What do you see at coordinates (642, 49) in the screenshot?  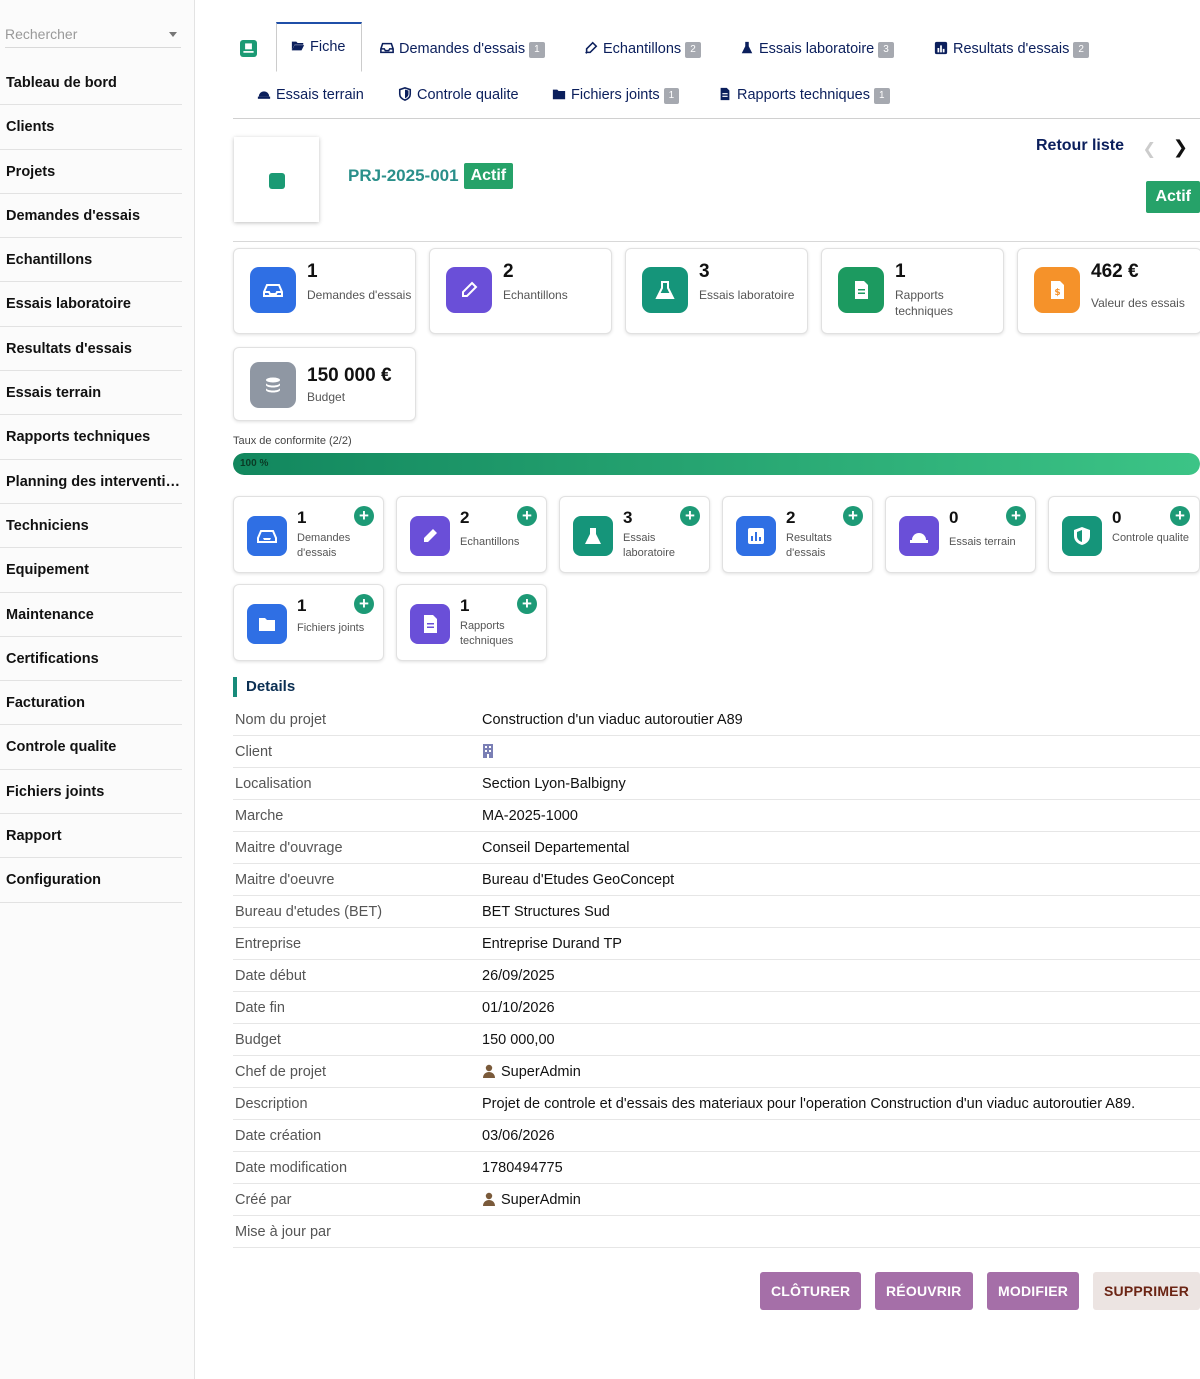 I see `tab-echantillons: Echantillons 2` at bounding box center [642, 49].